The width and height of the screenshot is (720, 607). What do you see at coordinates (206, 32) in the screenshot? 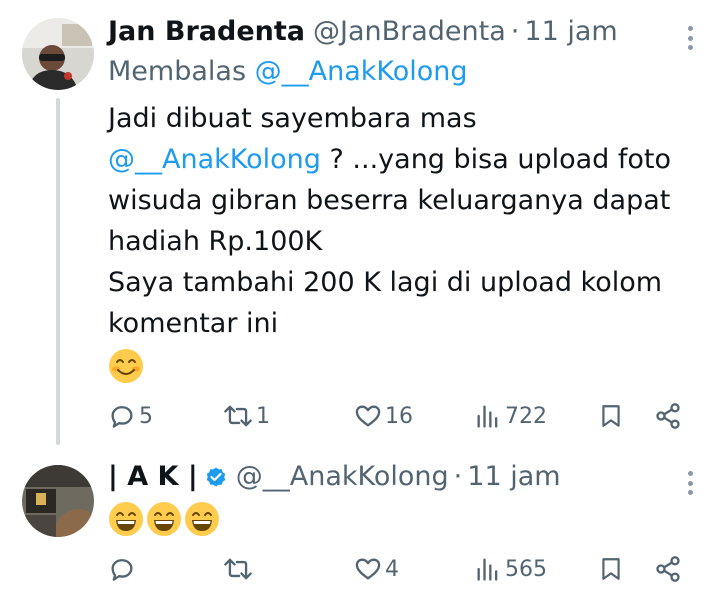
I see `author-name: Jan Bradenta` at bounding box center [206, 32].